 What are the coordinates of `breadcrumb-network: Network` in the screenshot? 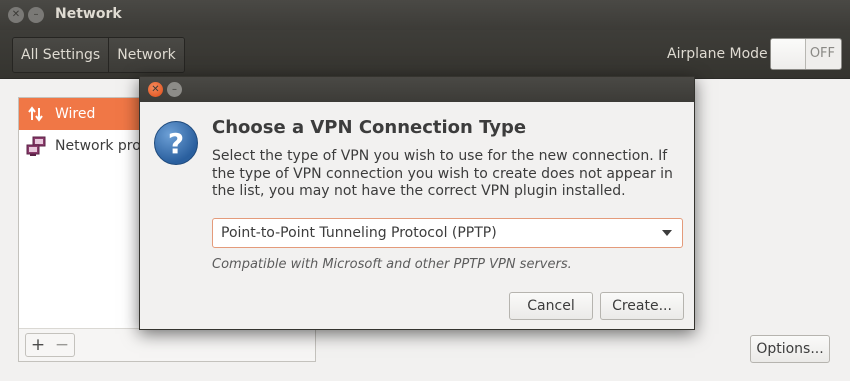 It's located at (146, 55).